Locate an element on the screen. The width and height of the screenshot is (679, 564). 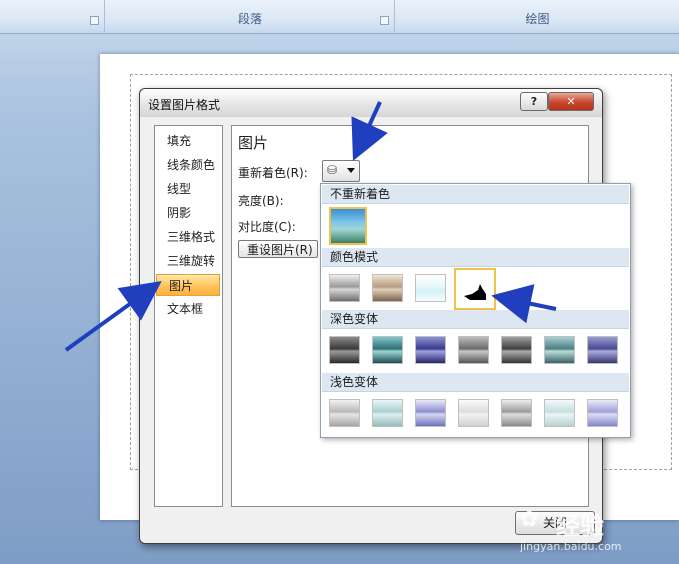
baidu-paw-icon: ✿ is located at coordinates (529, 519).